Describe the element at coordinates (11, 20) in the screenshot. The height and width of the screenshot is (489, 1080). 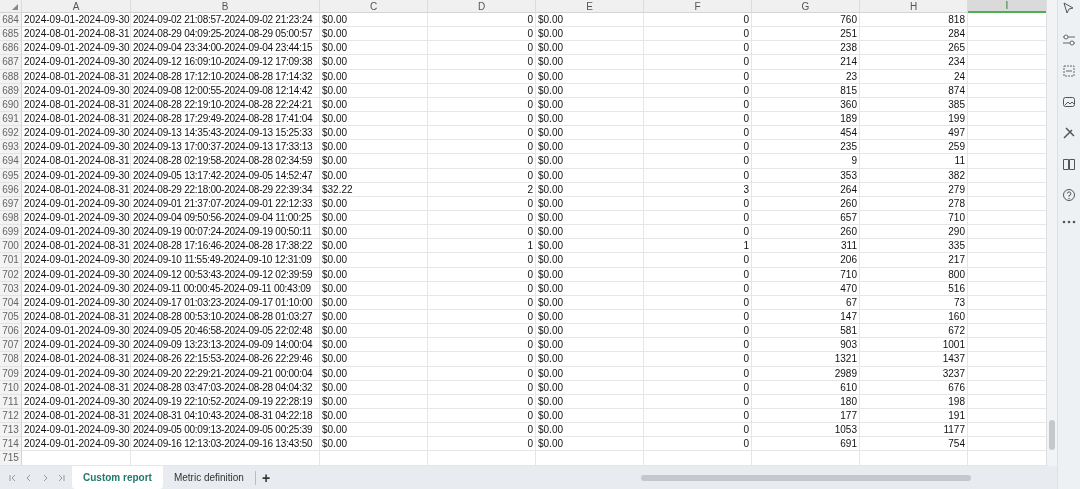
I see `row-header: 684` at that location.